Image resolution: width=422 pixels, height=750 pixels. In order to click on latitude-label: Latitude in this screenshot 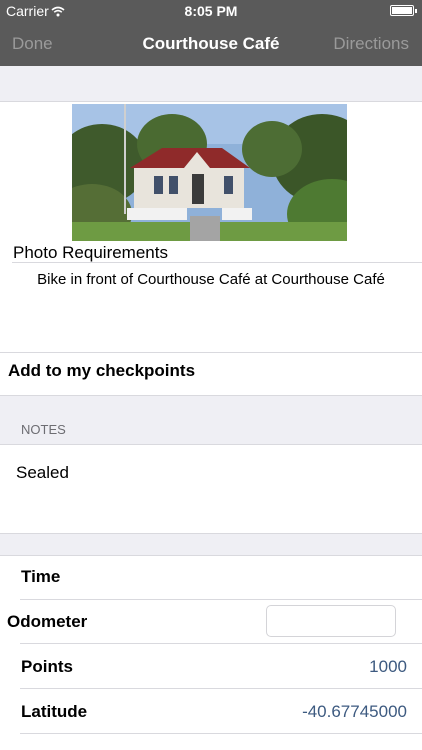, I will do `click(54, 711)`.